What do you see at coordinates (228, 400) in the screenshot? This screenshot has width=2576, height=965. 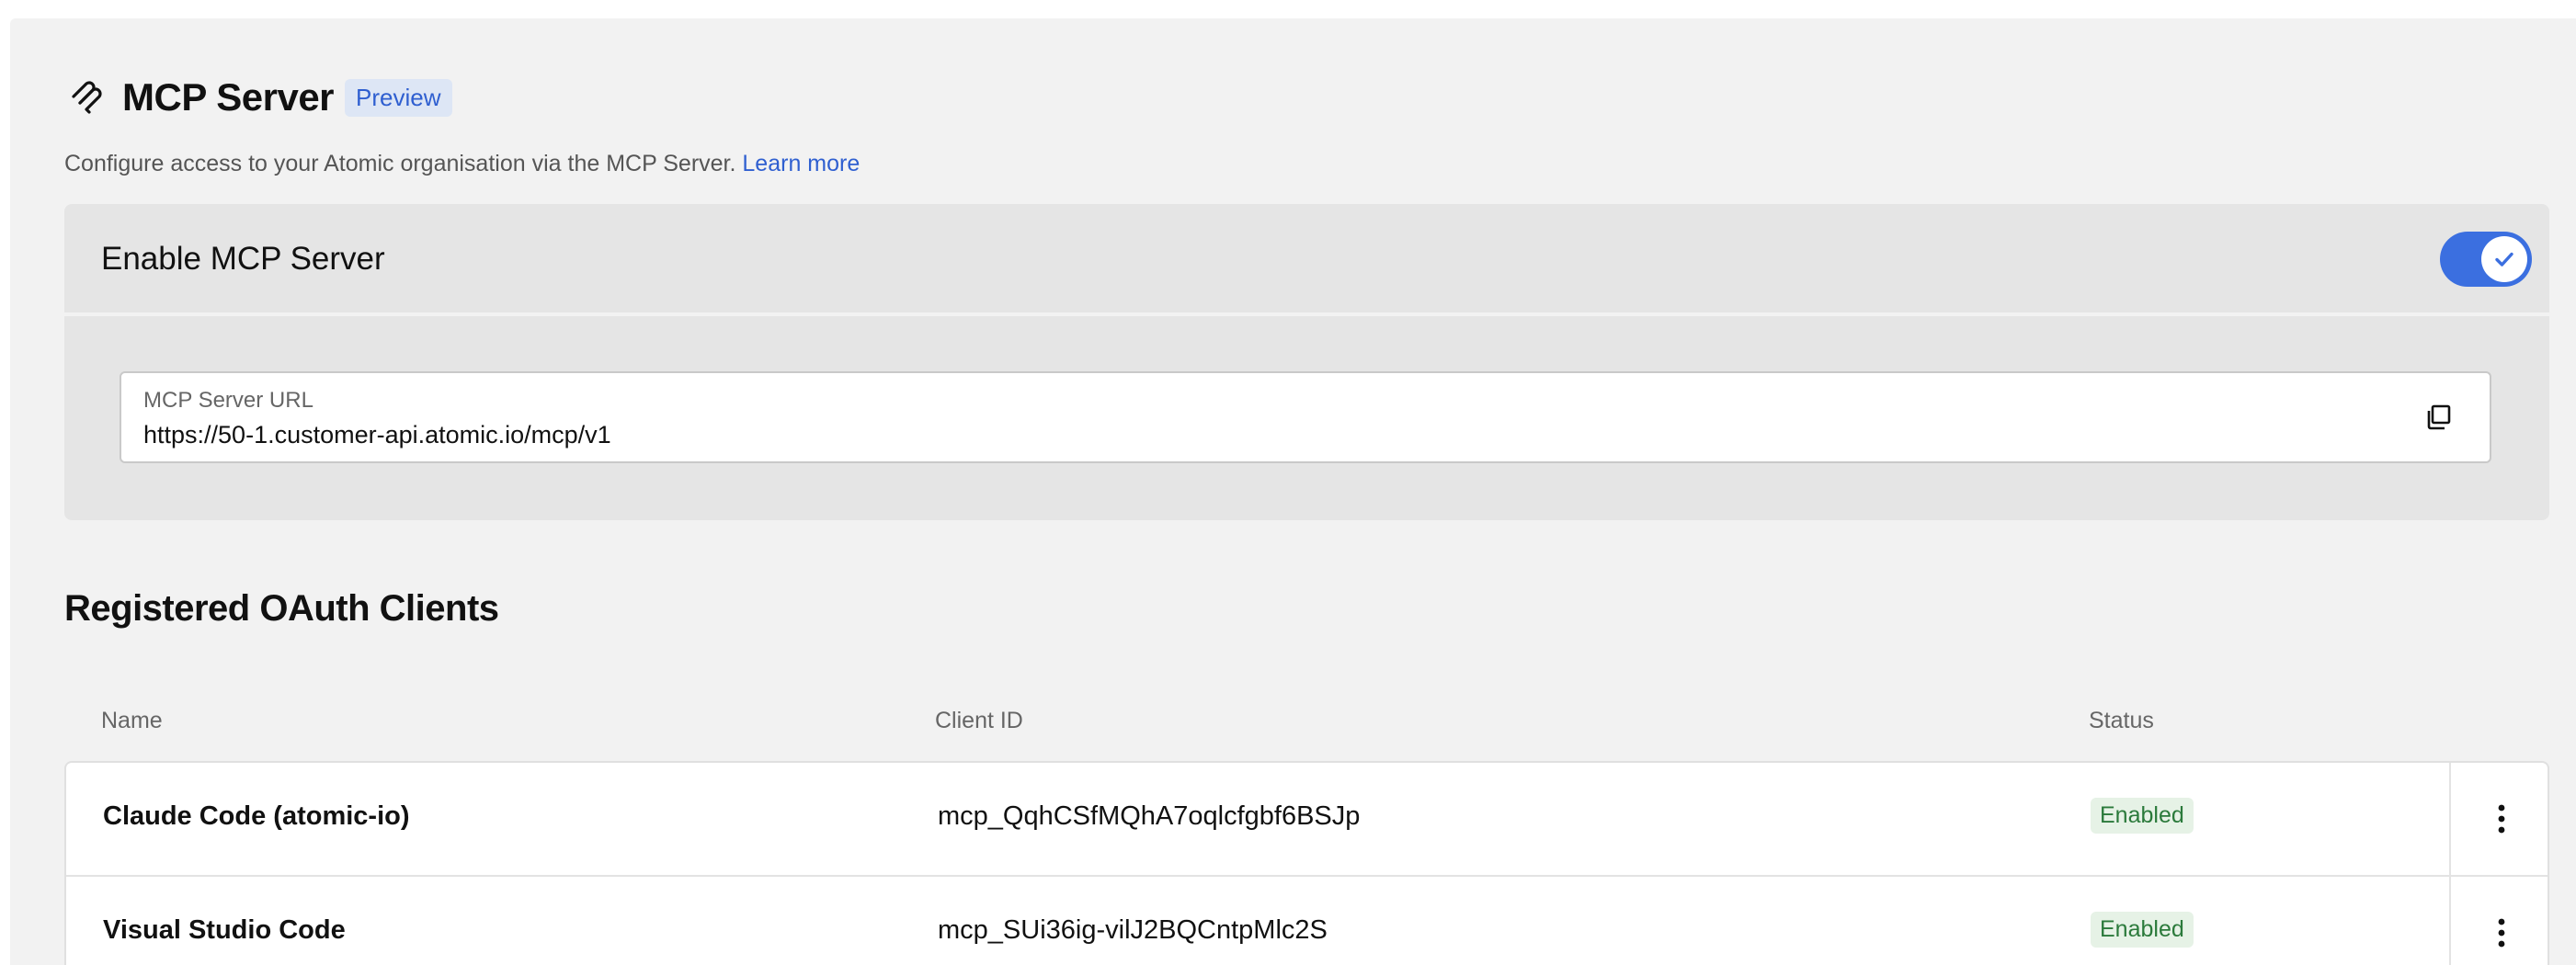 I see `mcp-server-url-label: MCP Server URL` at bounding box center [228, 400].